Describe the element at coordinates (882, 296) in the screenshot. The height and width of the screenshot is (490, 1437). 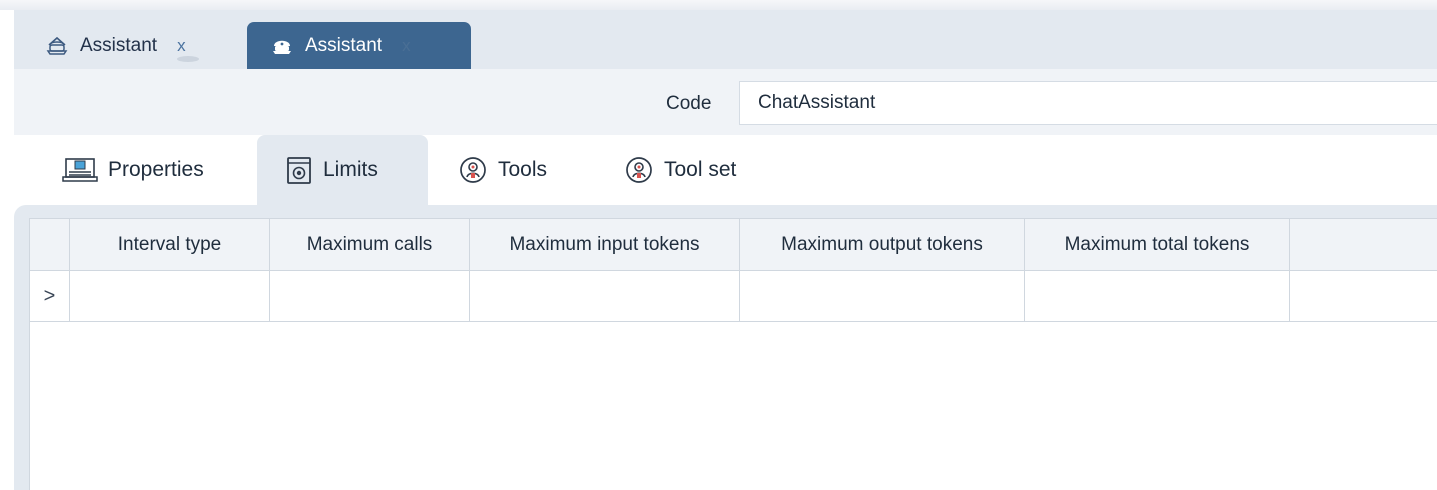
I see `cell-maximum-output-tokens` at that location.